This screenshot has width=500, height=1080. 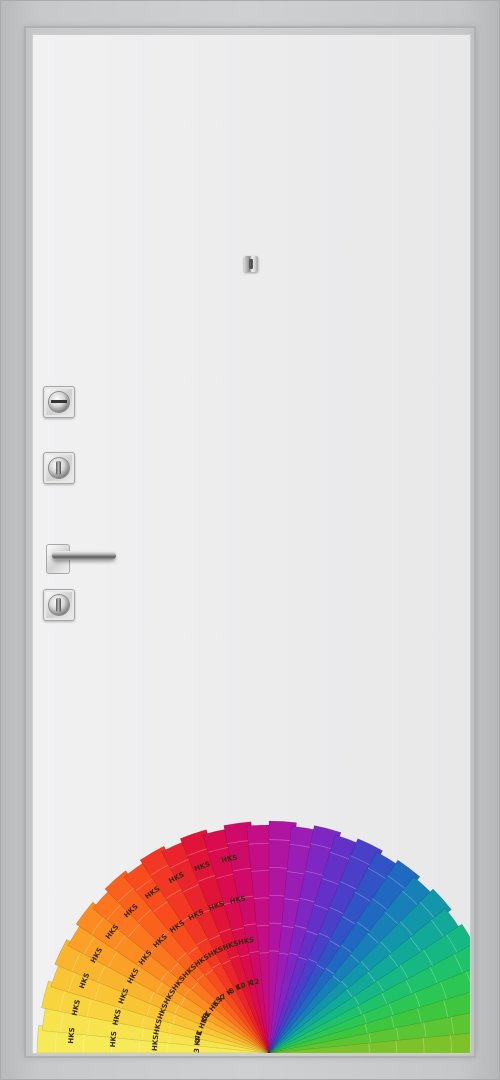 I want to click on middle-lock-cylinder, so click(x=59, y=468).